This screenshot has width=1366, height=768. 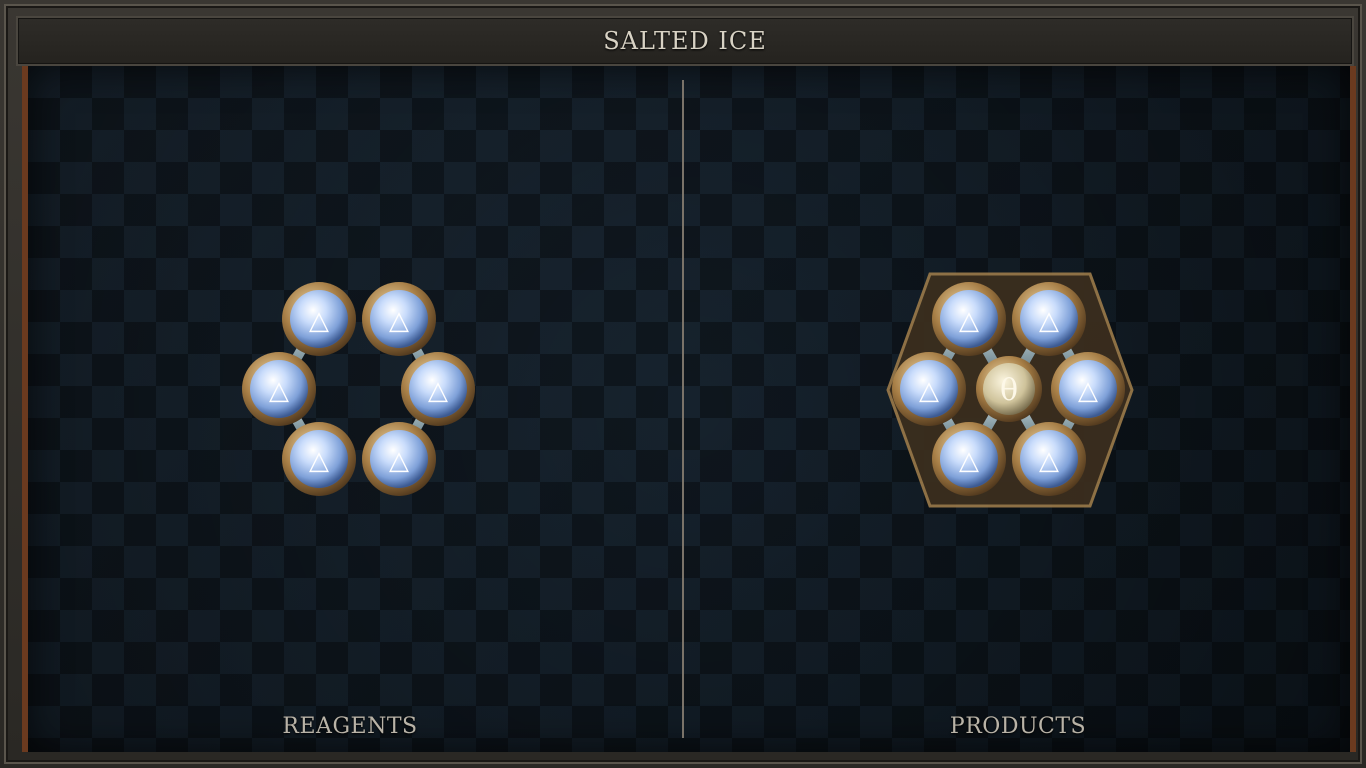 I want to click on product-molecule: θ △ △ △ △ △ △, so click(x=1010, y=392).